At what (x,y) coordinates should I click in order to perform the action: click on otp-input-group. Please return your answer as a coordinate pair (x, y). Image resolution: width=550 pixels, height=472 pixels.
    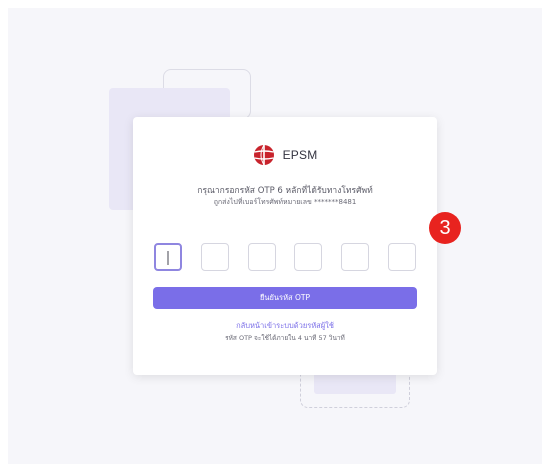
    Looking at the image, I should click on (285, 258).